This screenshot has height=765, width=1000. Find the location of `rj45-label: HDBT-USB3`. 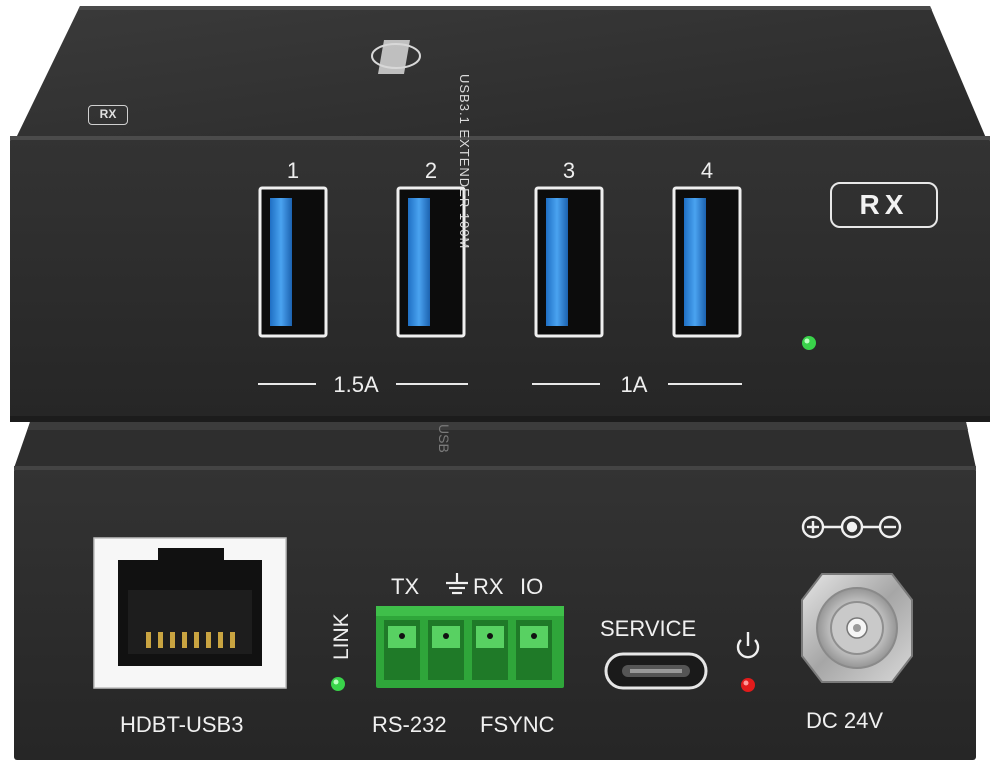

rj45-label: HDBT-USB3 is located at coordinates (182, 724).